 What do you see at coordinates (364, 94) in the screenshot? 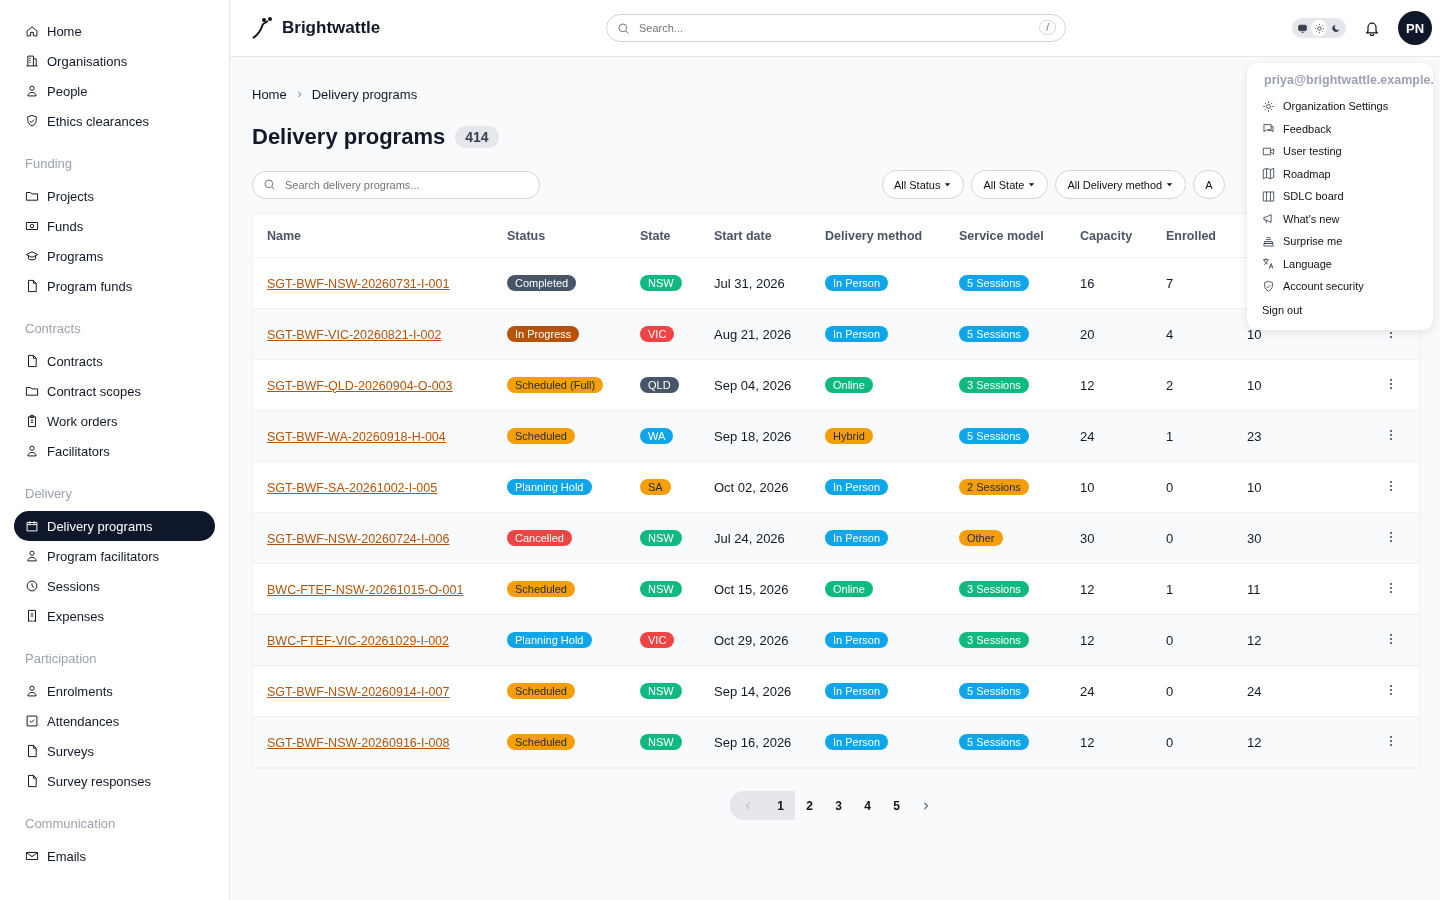
I see `breadcrumb-link: Delivery programs` at bounding box center [364, 94].